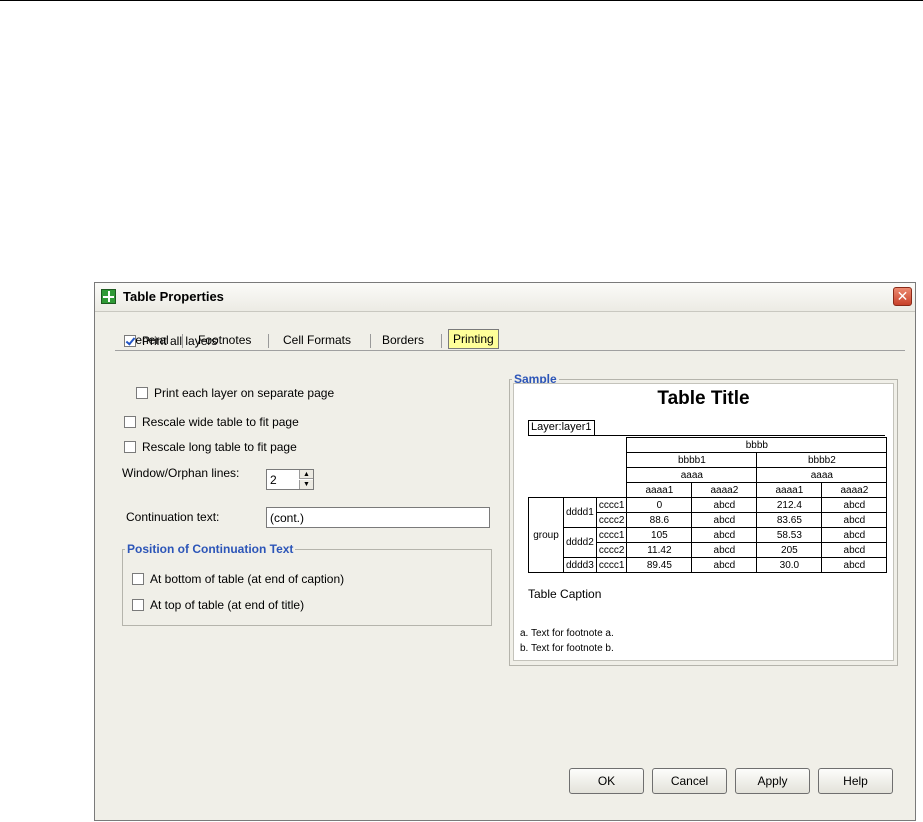 The image size is (923, 822). What do you see at coordinates (822, 475) in the screenshot?
I see `header-a-right: aaaa` at bounding box center [822, 475].